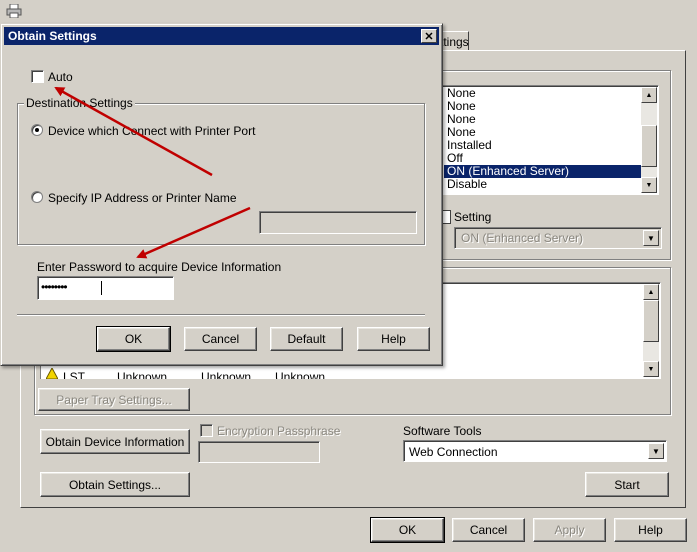 This screenshot has height=552, width=697. I want to click on annotation-arrow-auto, so click(133, 131).